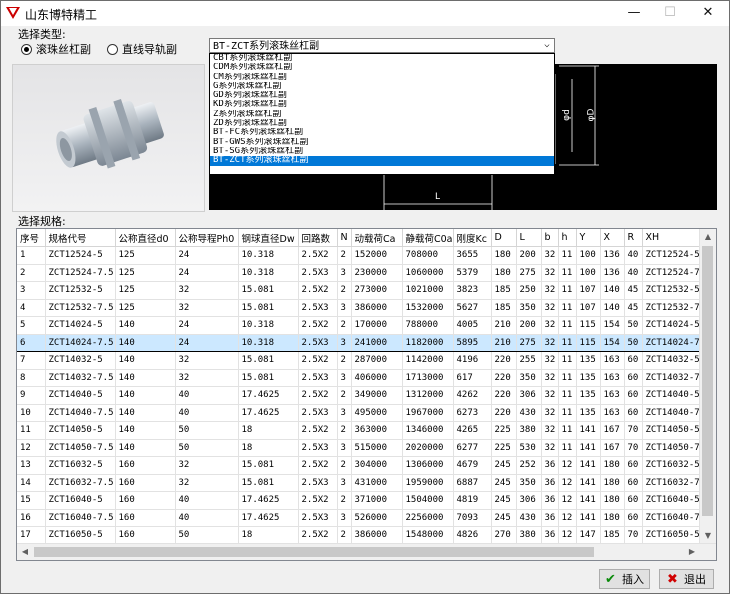 The image size is (730, 594). Describe the element at coordinates (344, 238) in the screenshot. I see `column-header: N` at that location.